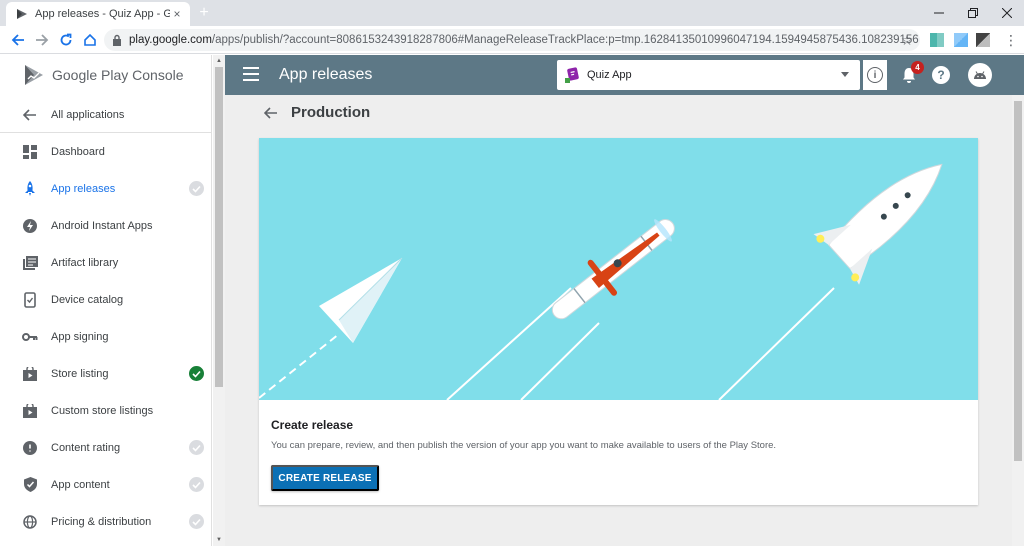  What do you see at coordinates (83, 188) in the screenshot?
I see `sidebar-item-label: App releases` at bounding box center [83, 188].